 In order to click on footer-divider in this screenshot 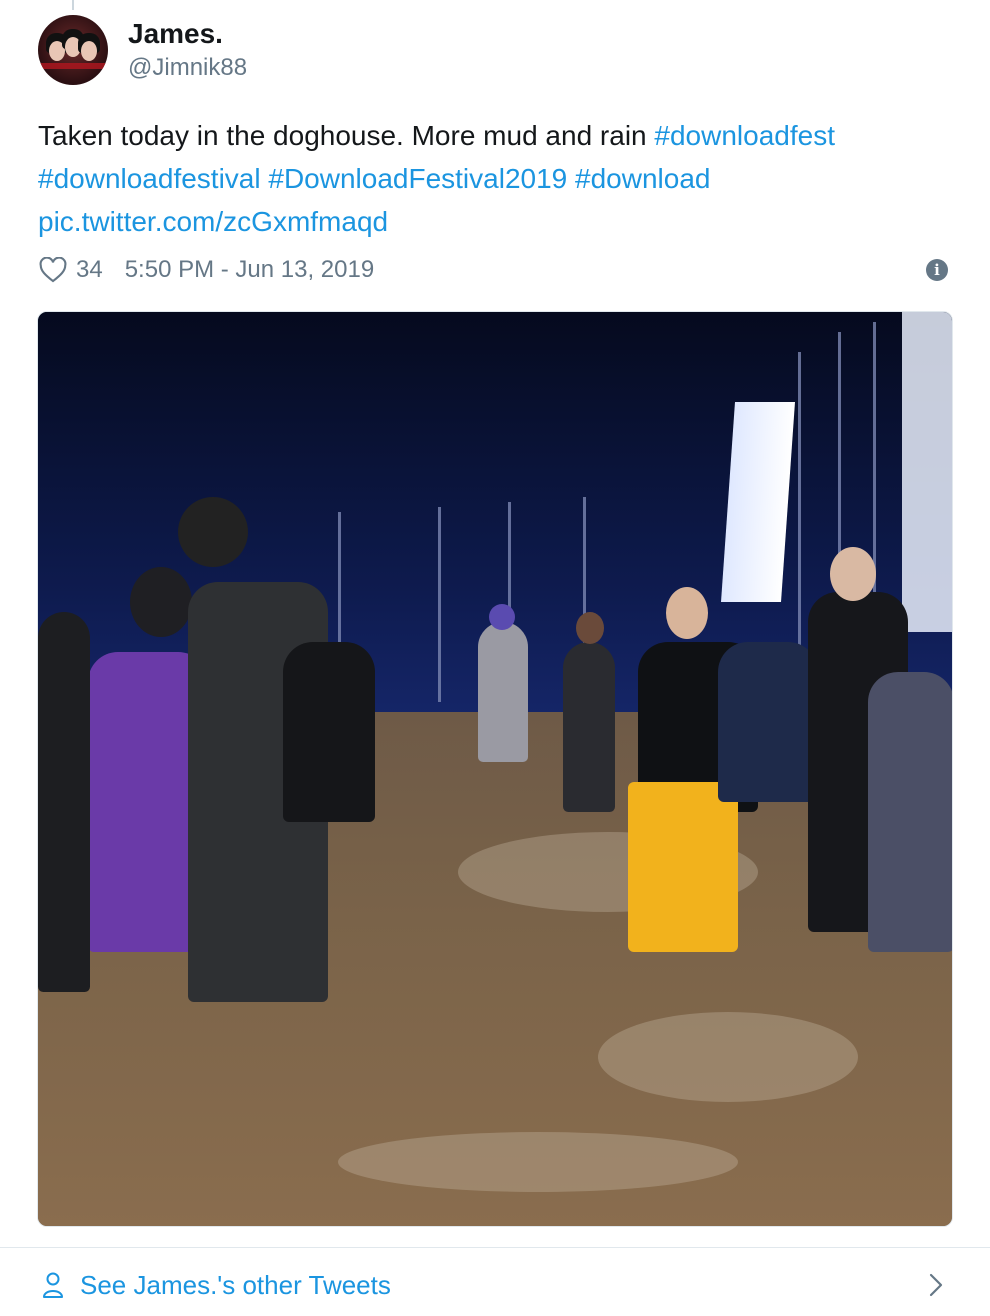, I will do `click(495, 1247)`.